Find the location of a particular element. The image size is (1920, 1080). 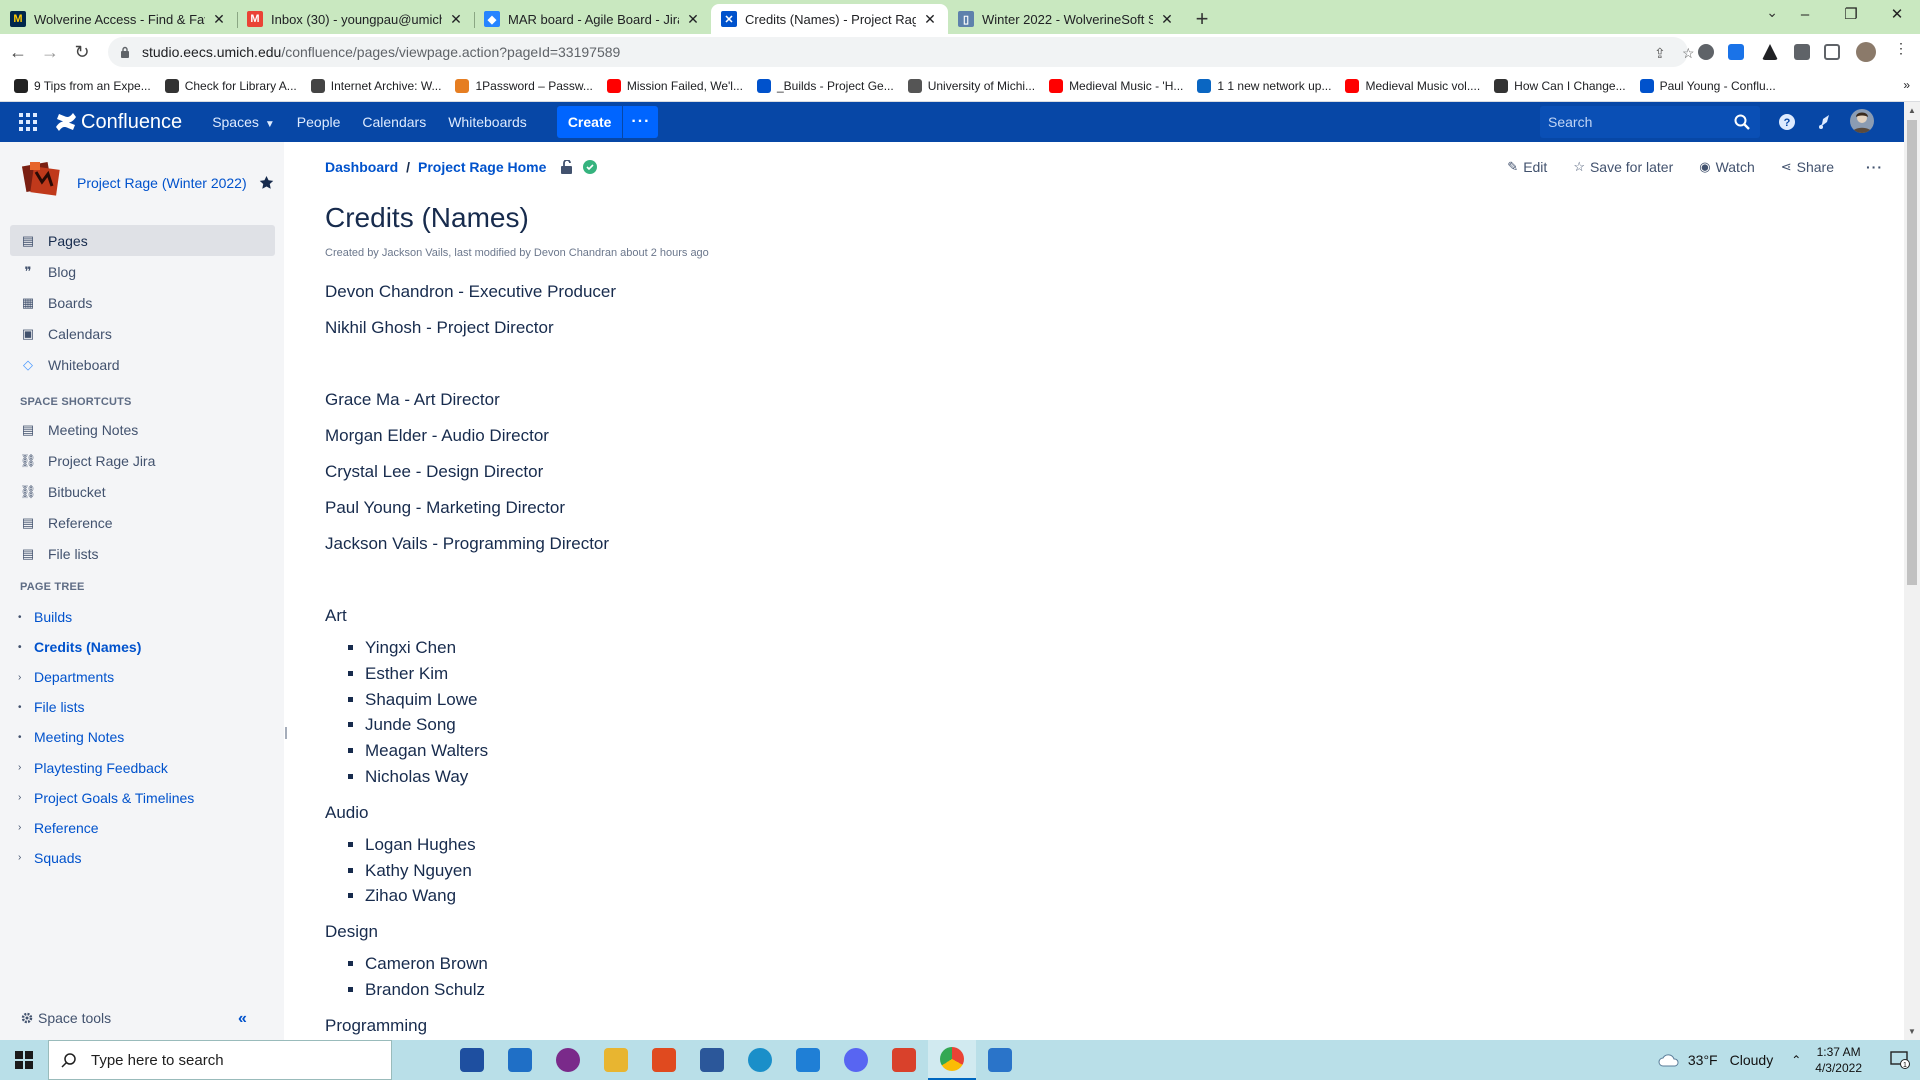

windows-start-button is located at coordinates (24, 1060).